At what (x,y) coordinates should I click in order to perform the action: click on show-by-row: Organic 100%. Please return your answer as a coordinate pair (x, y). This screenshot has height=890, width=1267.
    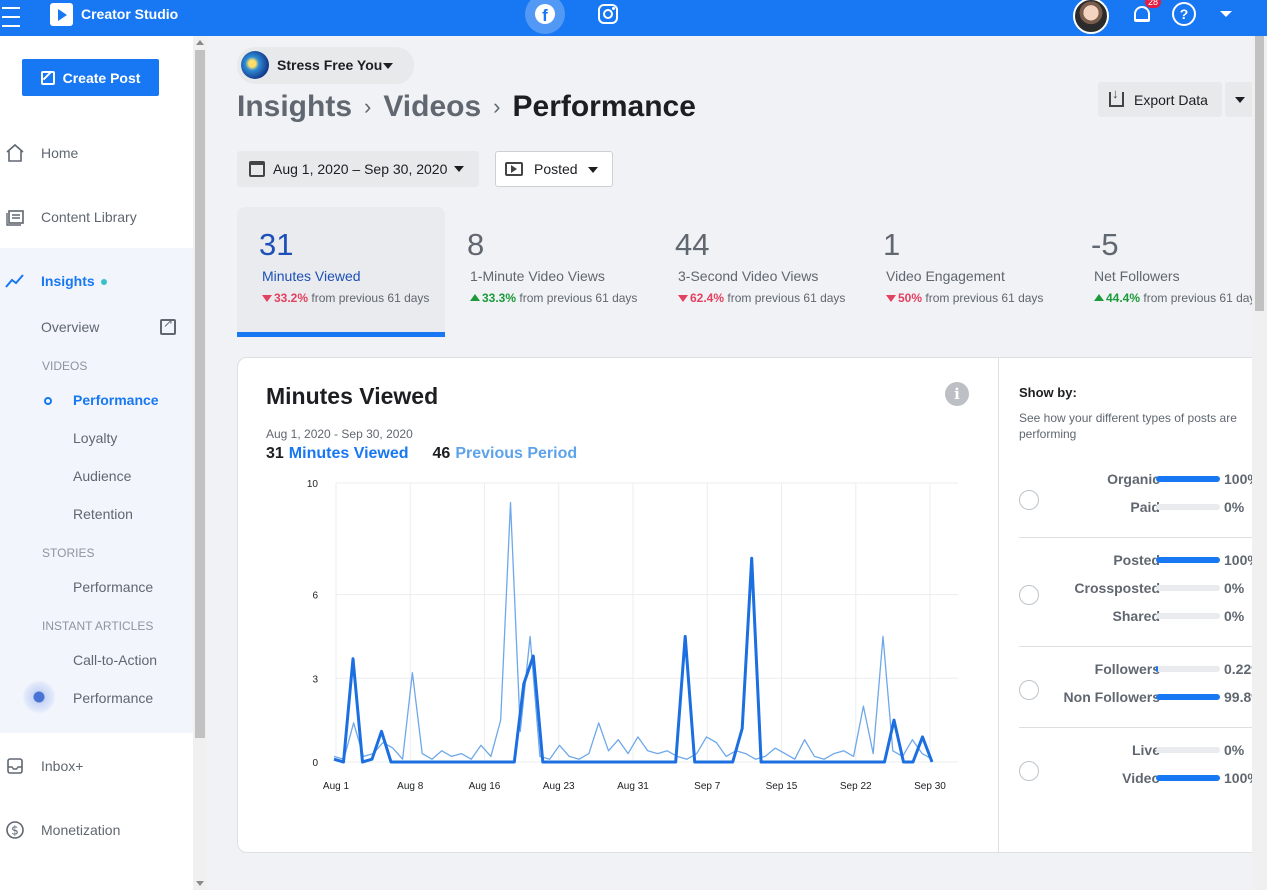
    Looking at the image, I should click on (1142, 479).